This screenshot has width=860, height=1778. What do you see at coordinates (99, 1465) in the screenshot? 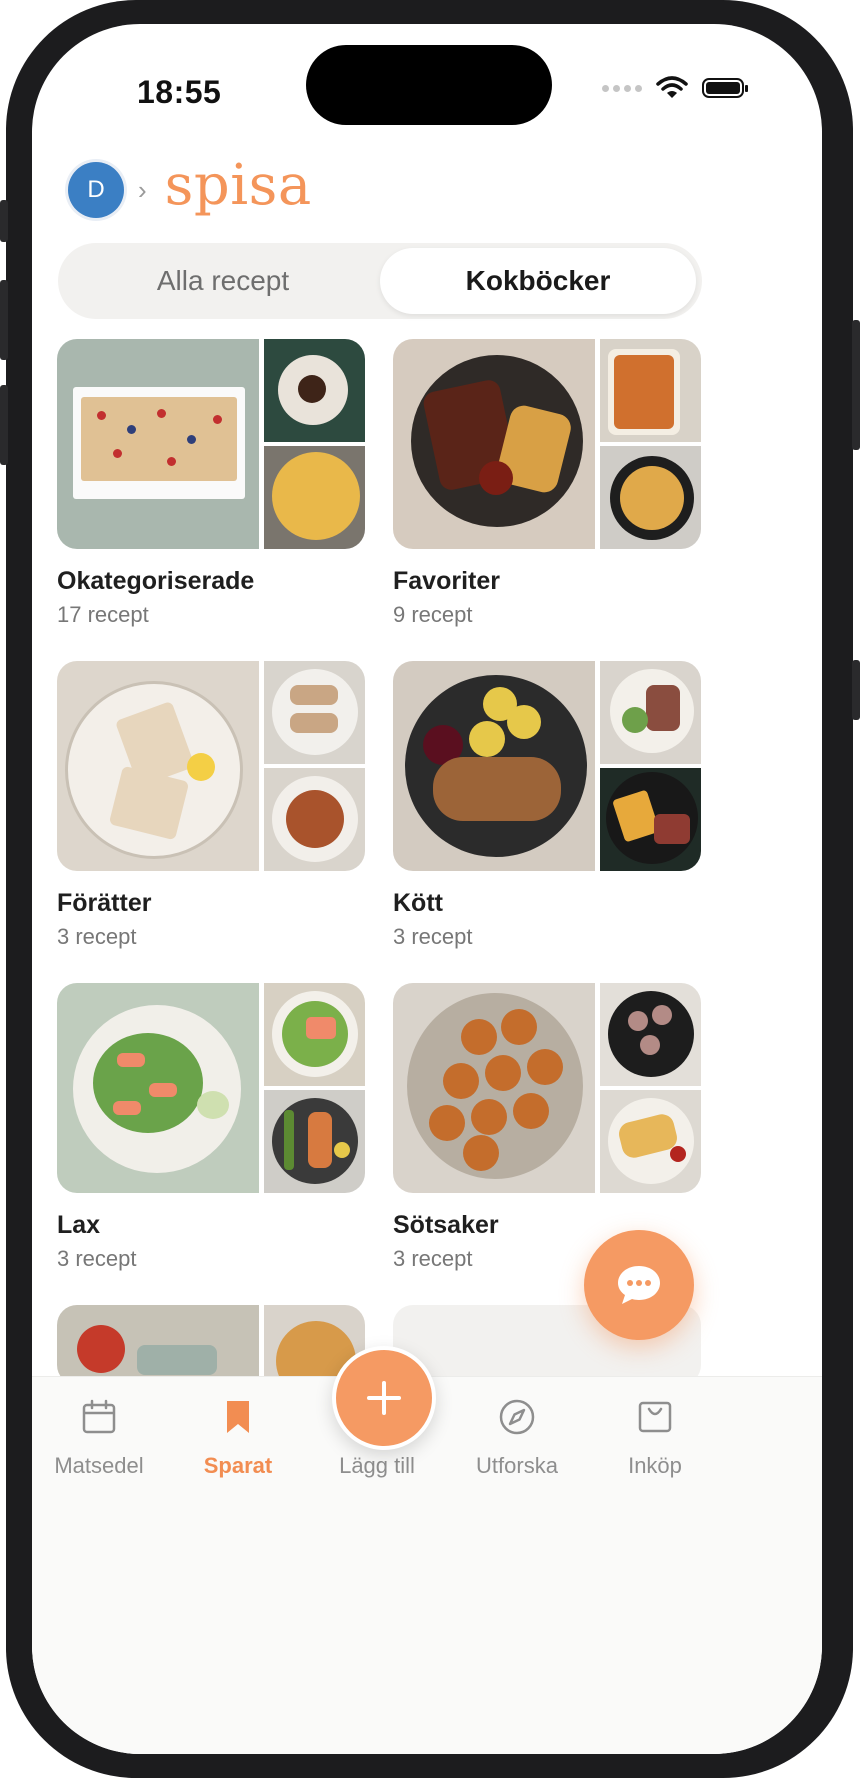
I see `tab-label: Matsedel` at bounding box center [99, 1465].